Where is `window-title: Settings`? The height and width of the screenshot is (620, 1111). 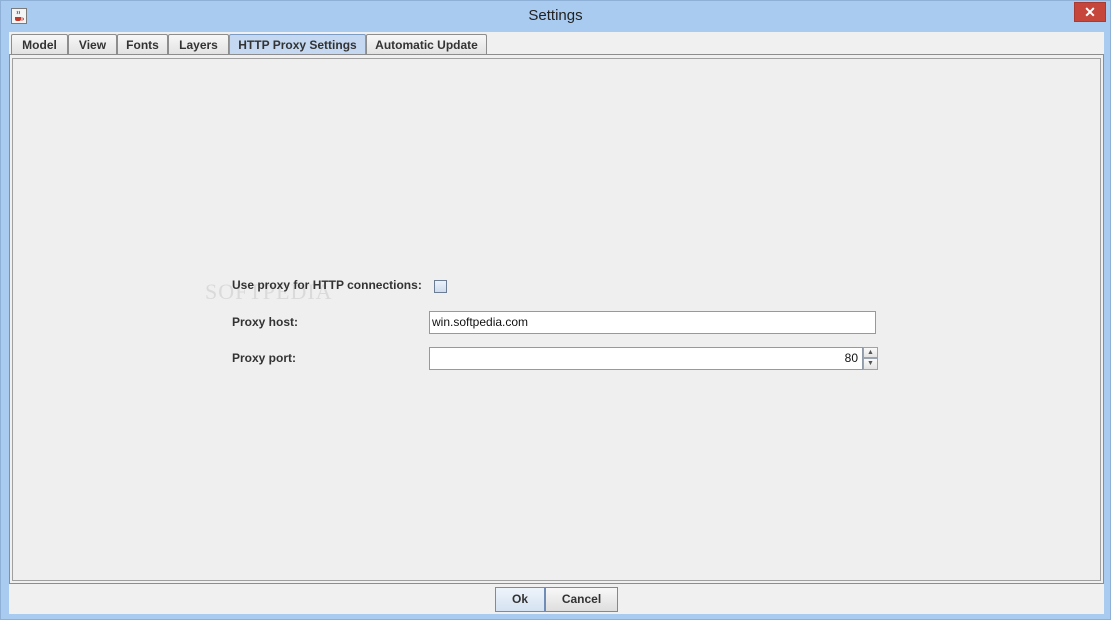 window-title: Settings is located at coordinates (555, 15).